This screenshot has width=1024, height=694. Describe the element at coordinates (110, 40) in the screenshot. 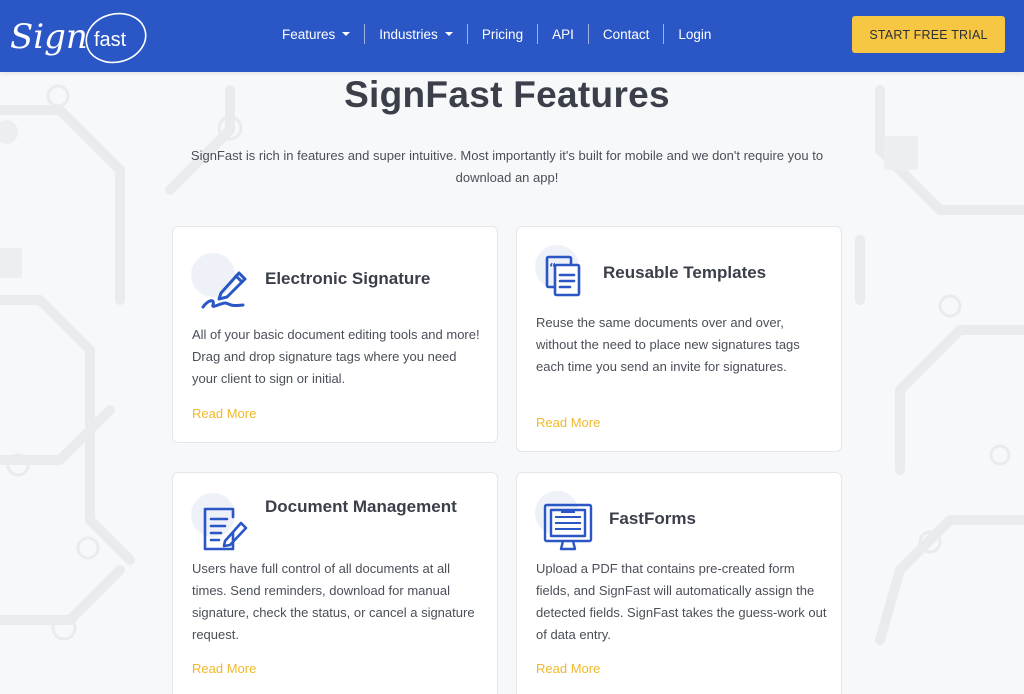

I see `svg-text: fast` at that location.